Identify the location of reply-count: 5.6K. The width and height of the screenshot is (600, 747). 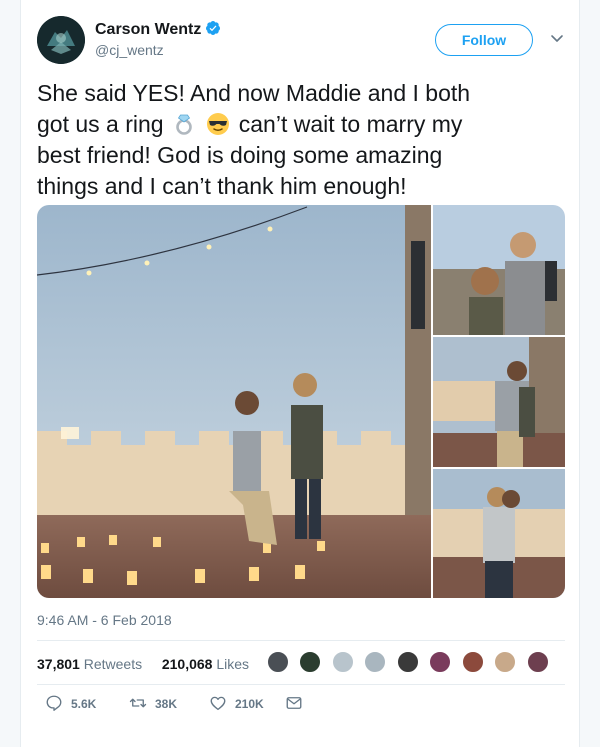
(84, 704).